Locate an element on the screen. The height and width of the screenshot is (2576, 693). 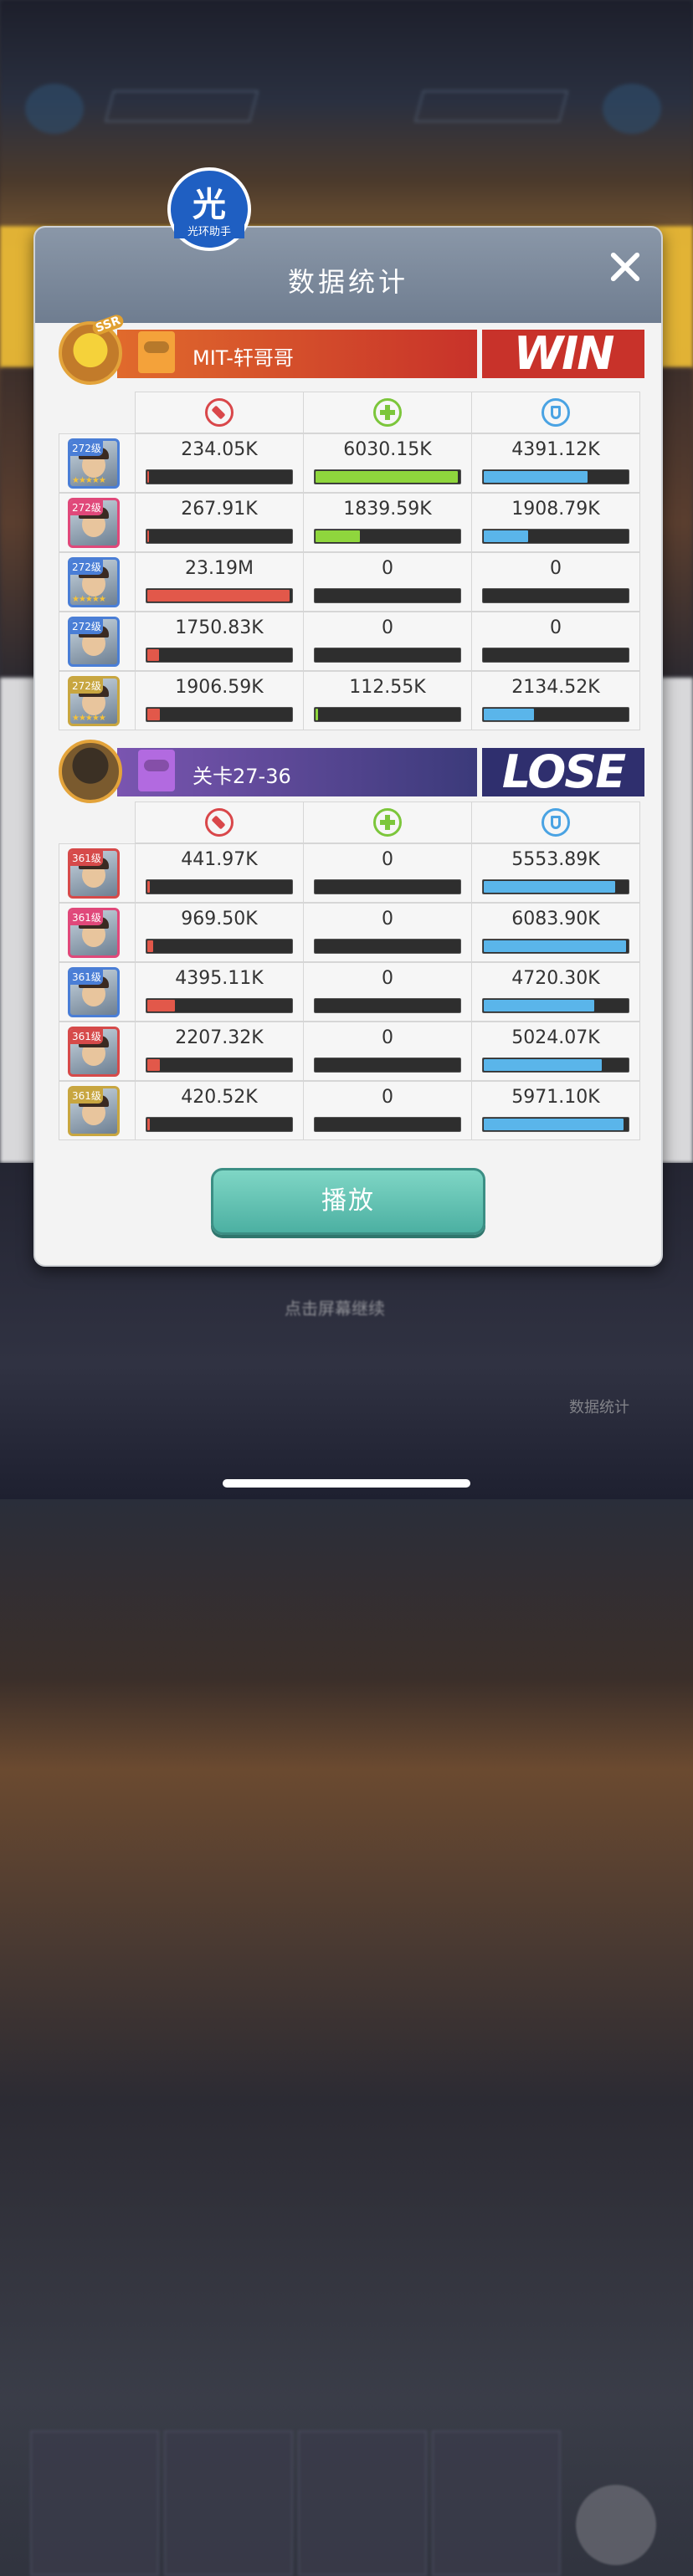
shield-value: 5024.07K is located at coordinates (555, 1038).